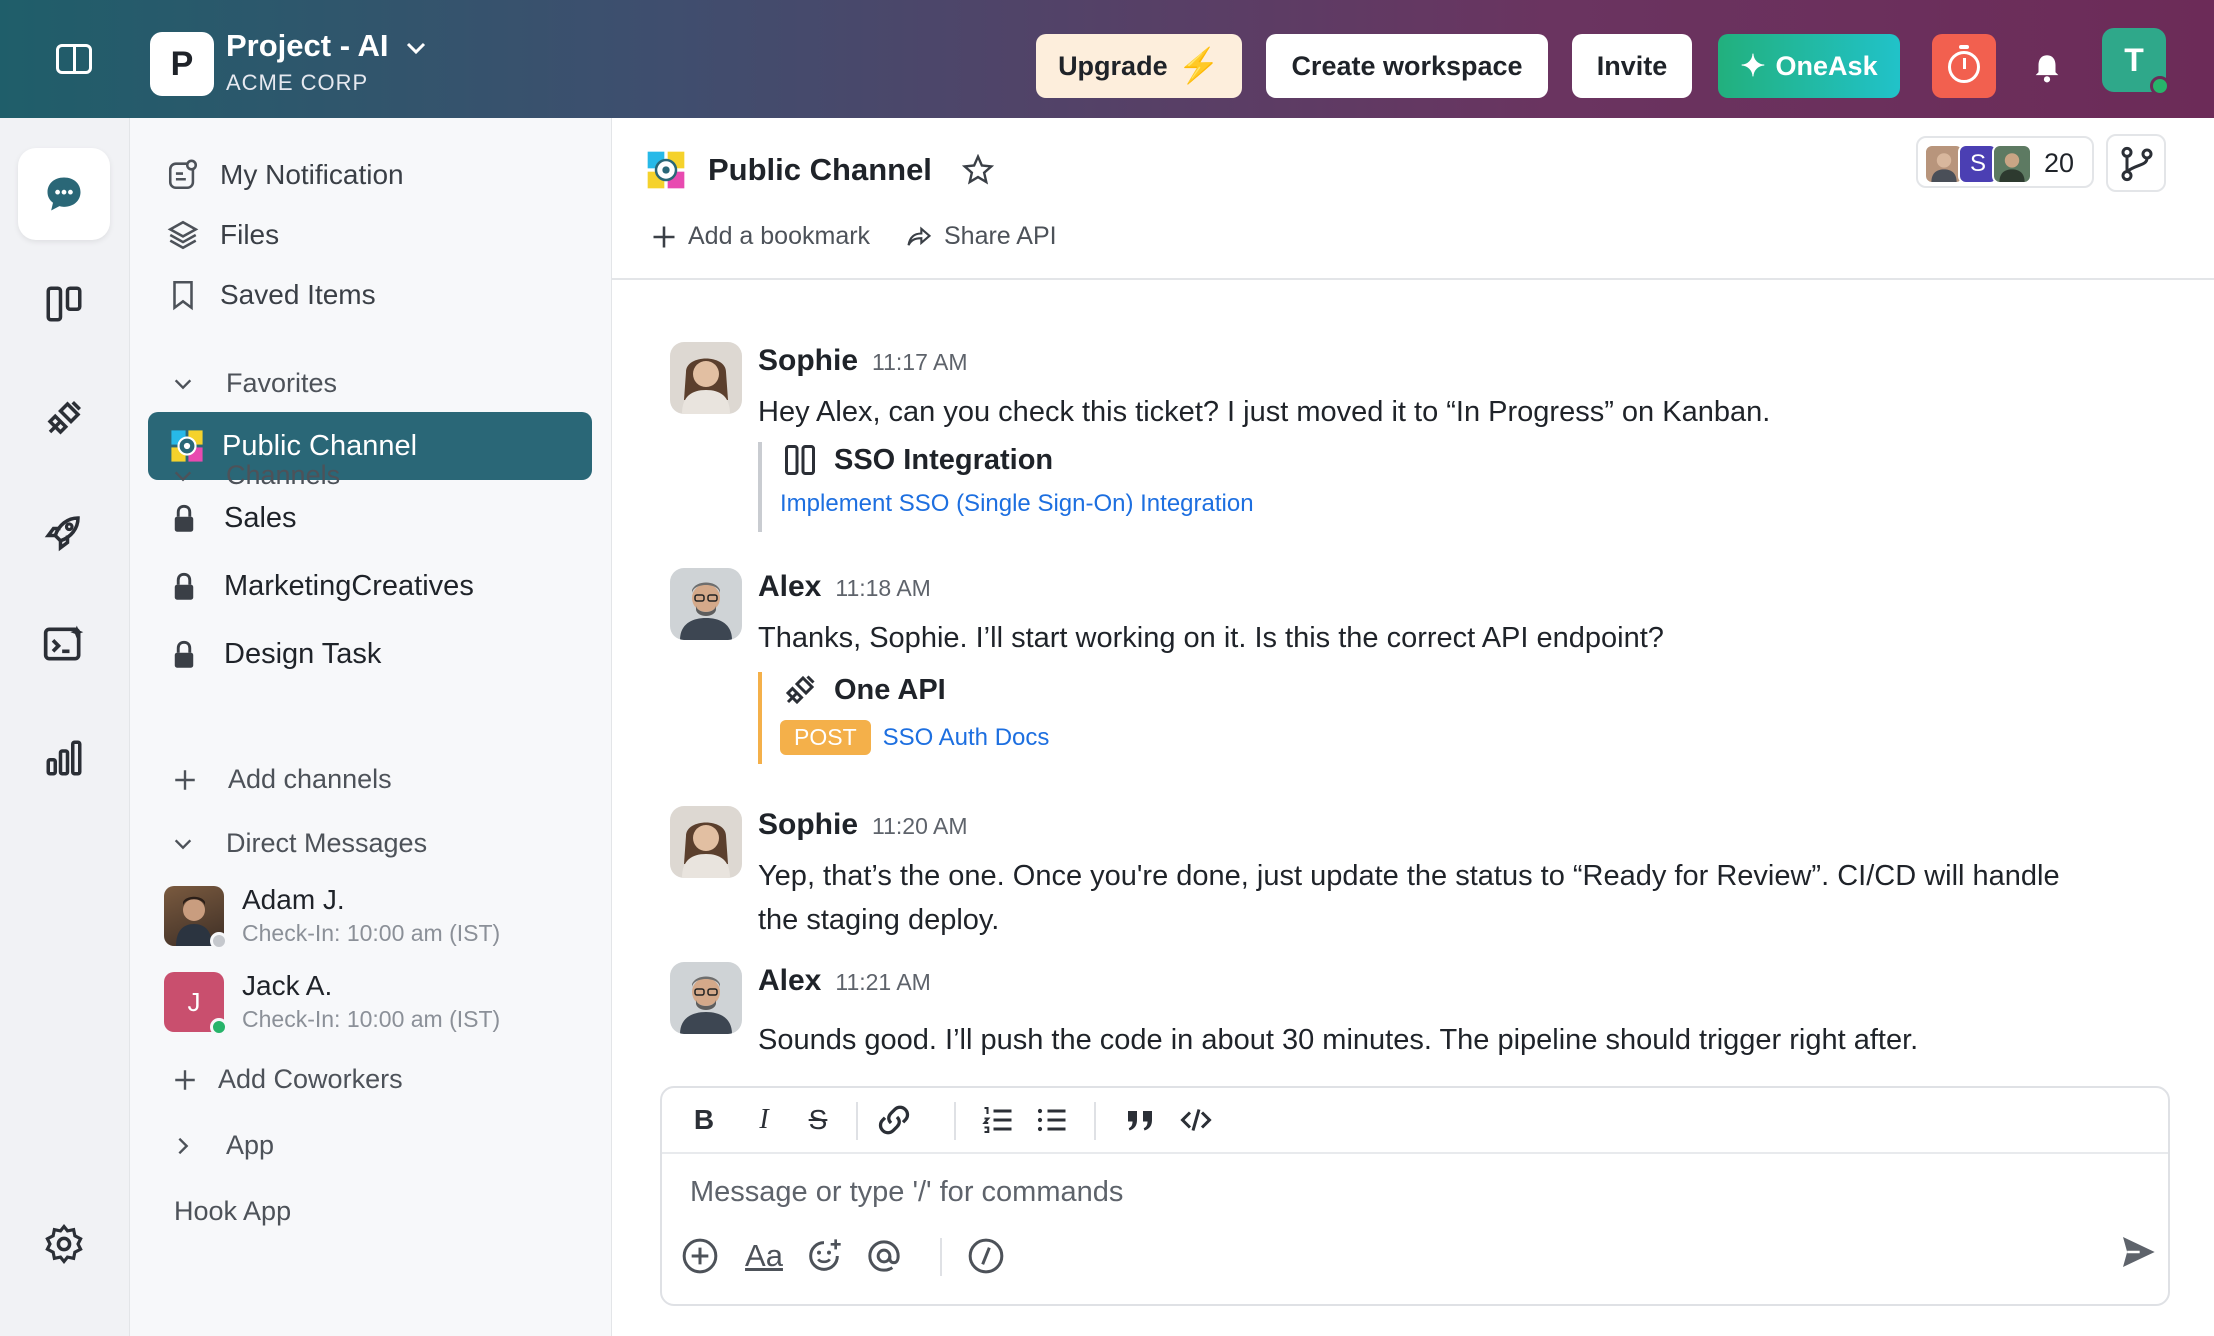 Image resolution: width=2214 pixels, height=1336 pixels. Describe the element at coordinates (1196, 1120) in the screenshot. I see `code-icon` at that location.